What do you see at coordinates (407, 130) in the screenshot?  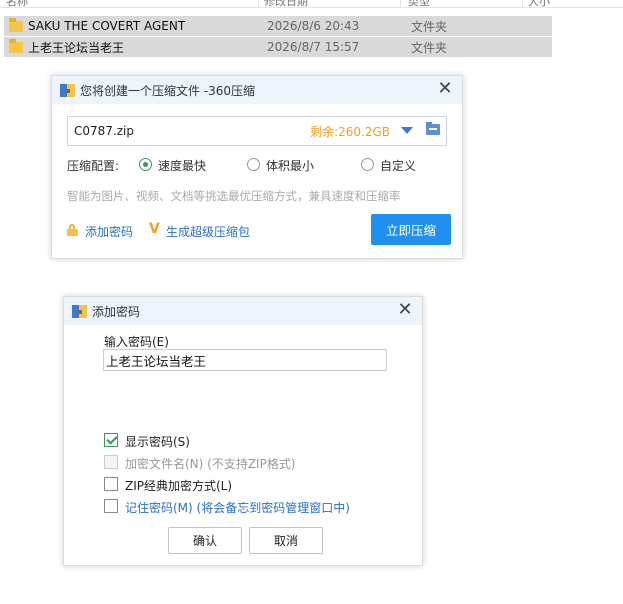 I see `dropdown-arrow-icon` at bounding box center [407, 130].